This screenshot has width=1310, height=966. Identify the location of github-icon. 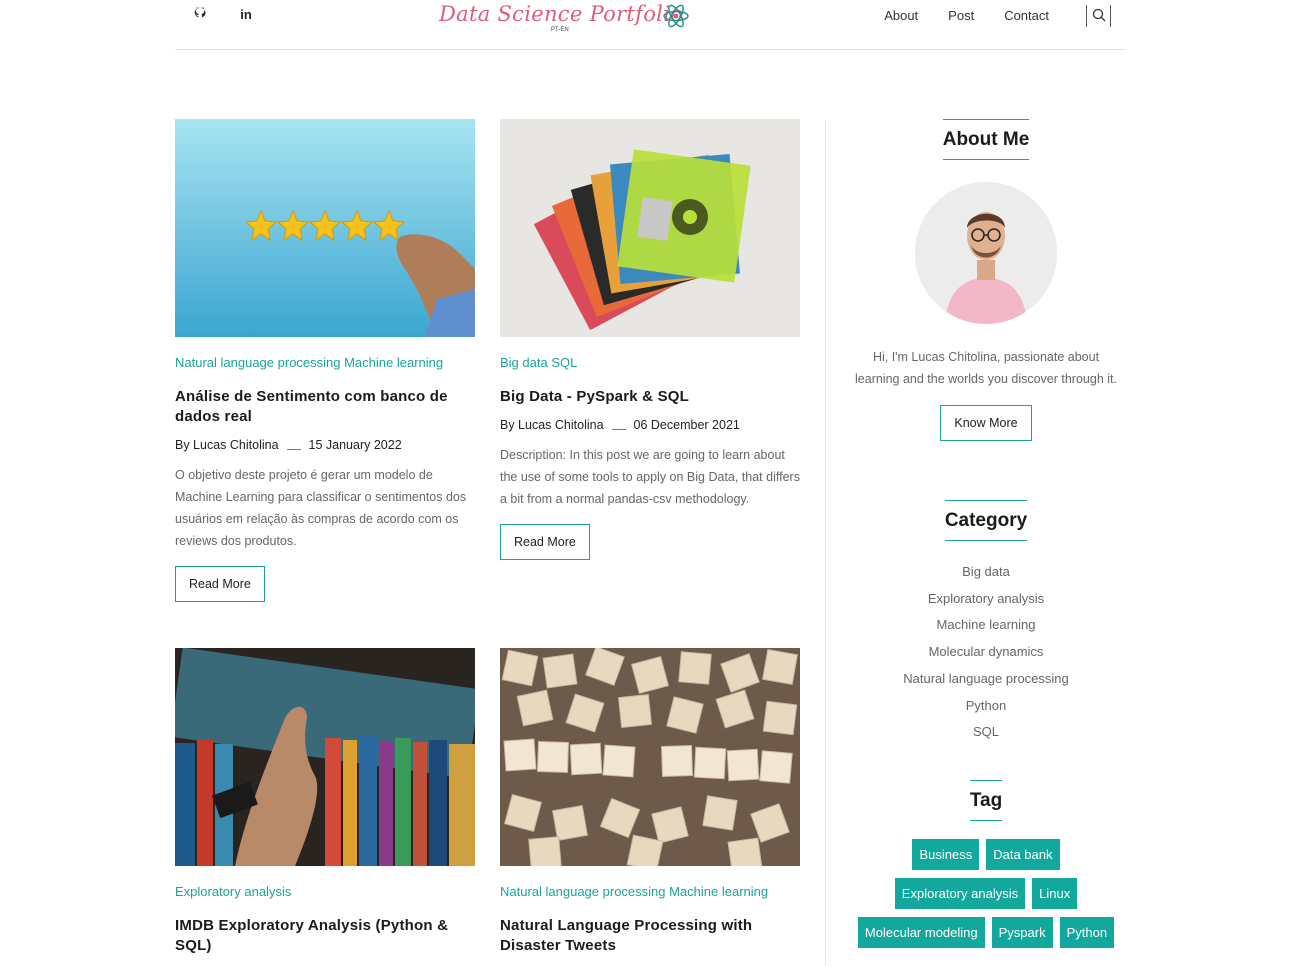
(200, 15).